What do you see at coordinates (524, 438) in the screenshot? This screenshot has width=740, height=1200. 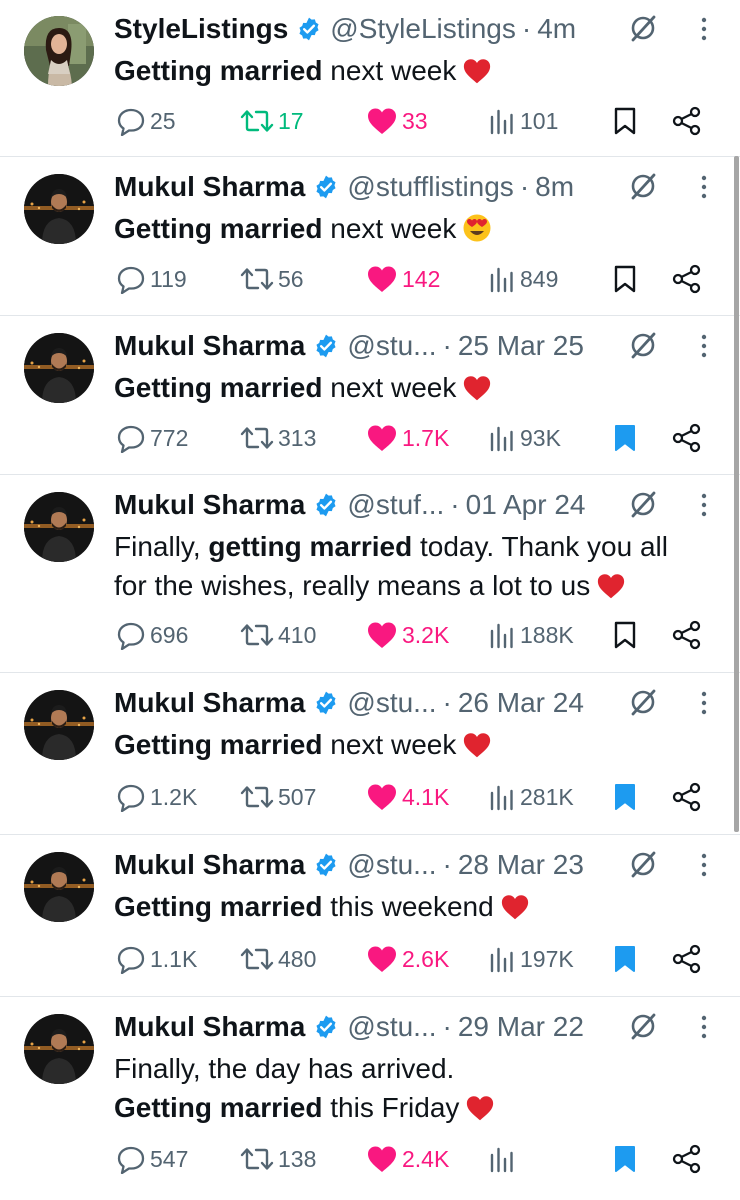 I see `views-button: 93K` at bounding box center [524, 438].